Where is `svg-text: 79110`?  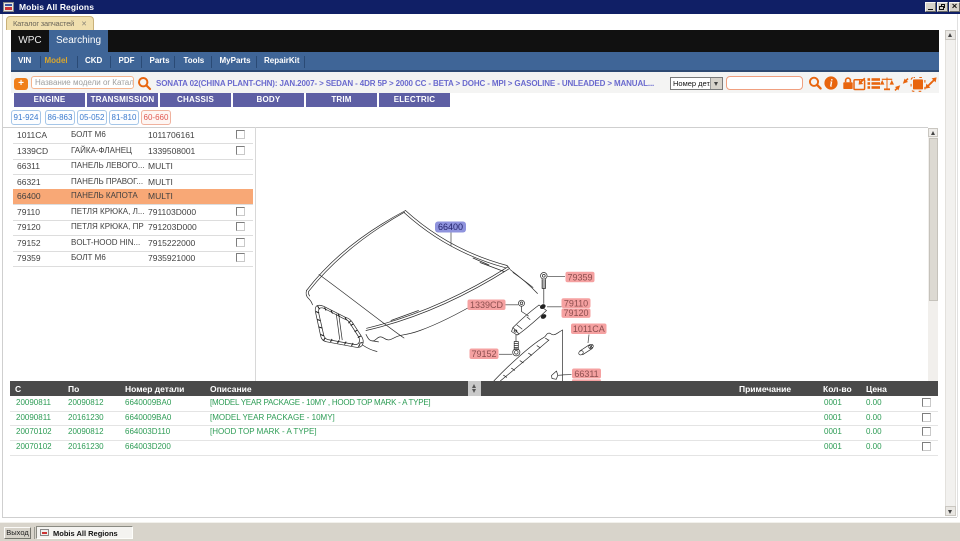 svg-text: 79110 is located at coordinates (576, 304).